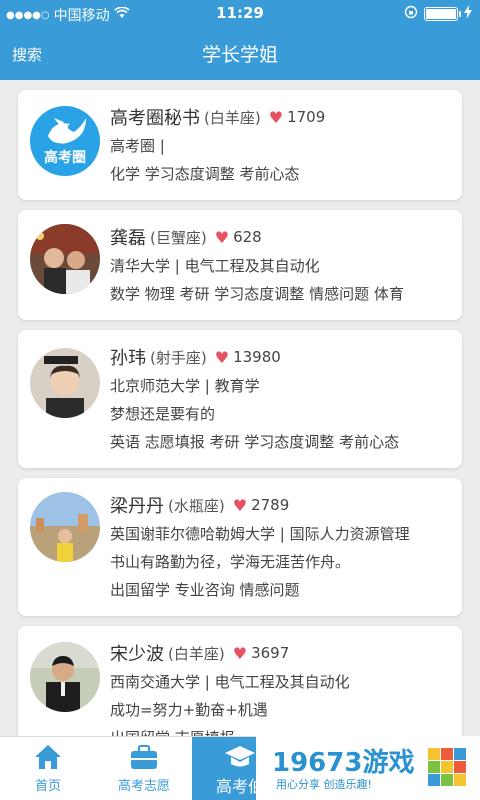  I want to click on avatar: 高考圈, so click(65, 141).